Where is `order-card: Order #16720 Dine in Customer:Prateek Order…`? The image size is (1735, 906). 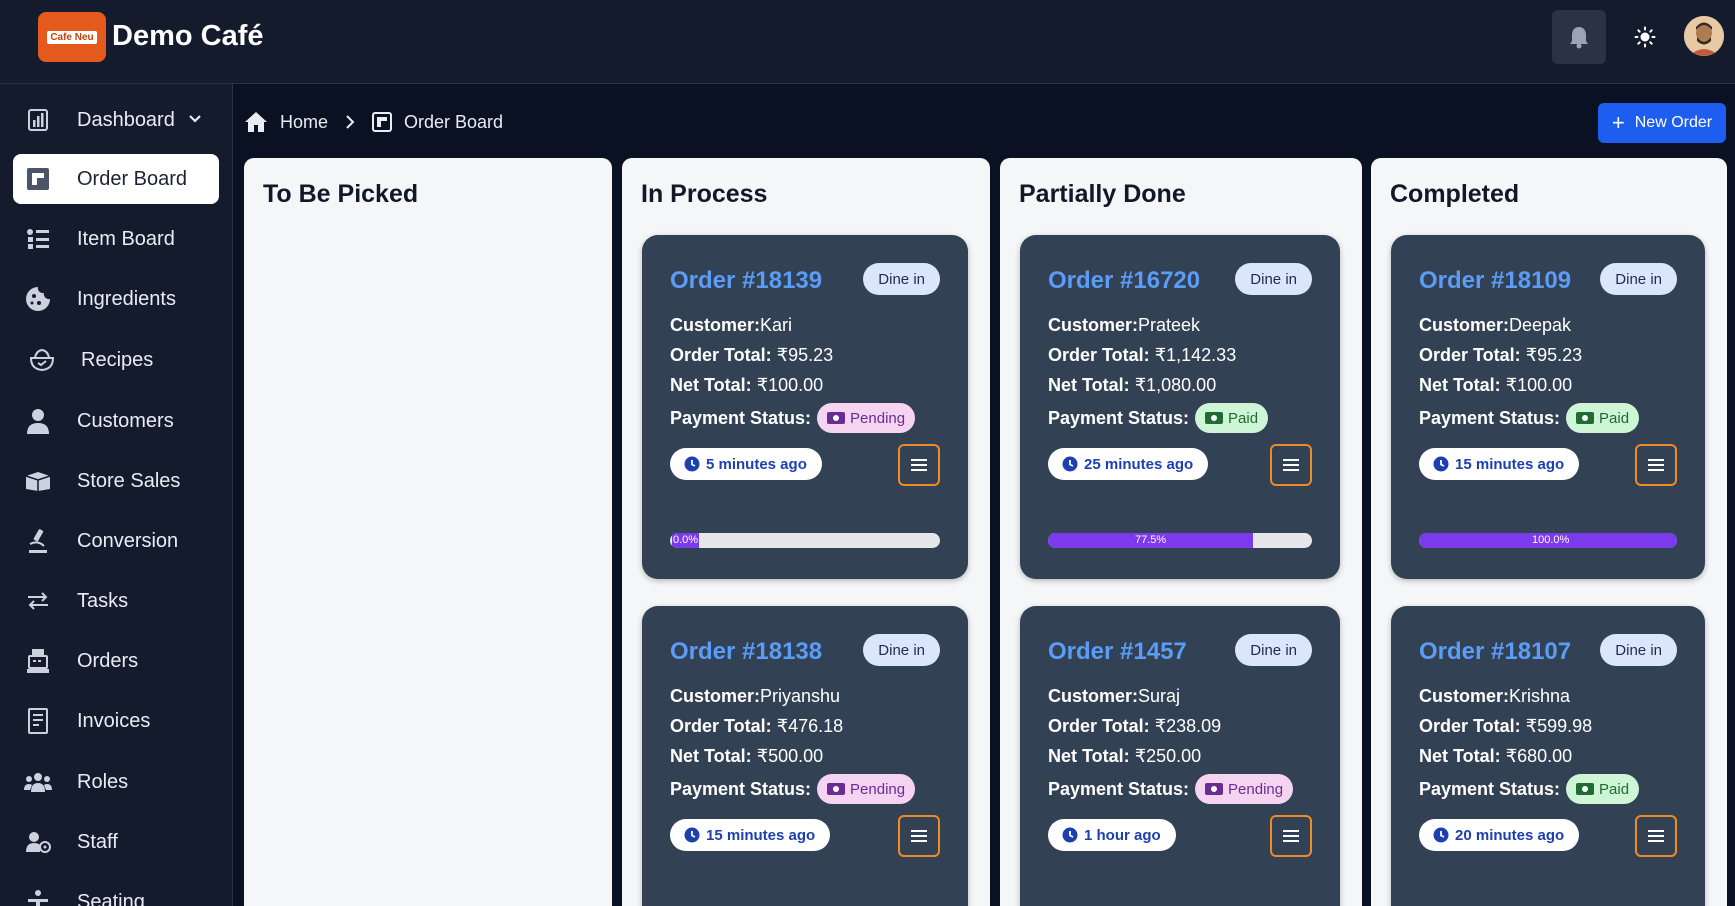 order-card: Order #16720 Dine in Customer:Prateek Order… is located at coordinates (1180, 407).